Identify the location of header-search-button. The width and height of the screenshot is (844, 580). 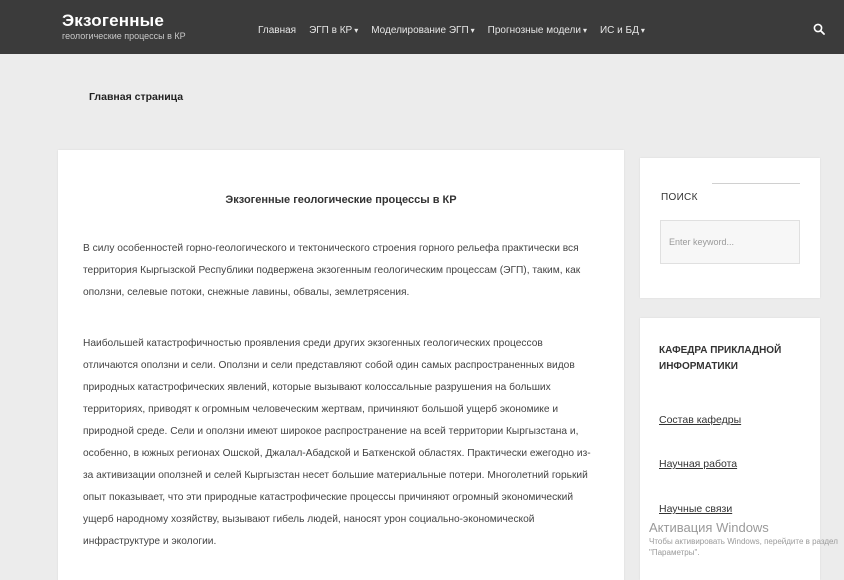
(819, 29).